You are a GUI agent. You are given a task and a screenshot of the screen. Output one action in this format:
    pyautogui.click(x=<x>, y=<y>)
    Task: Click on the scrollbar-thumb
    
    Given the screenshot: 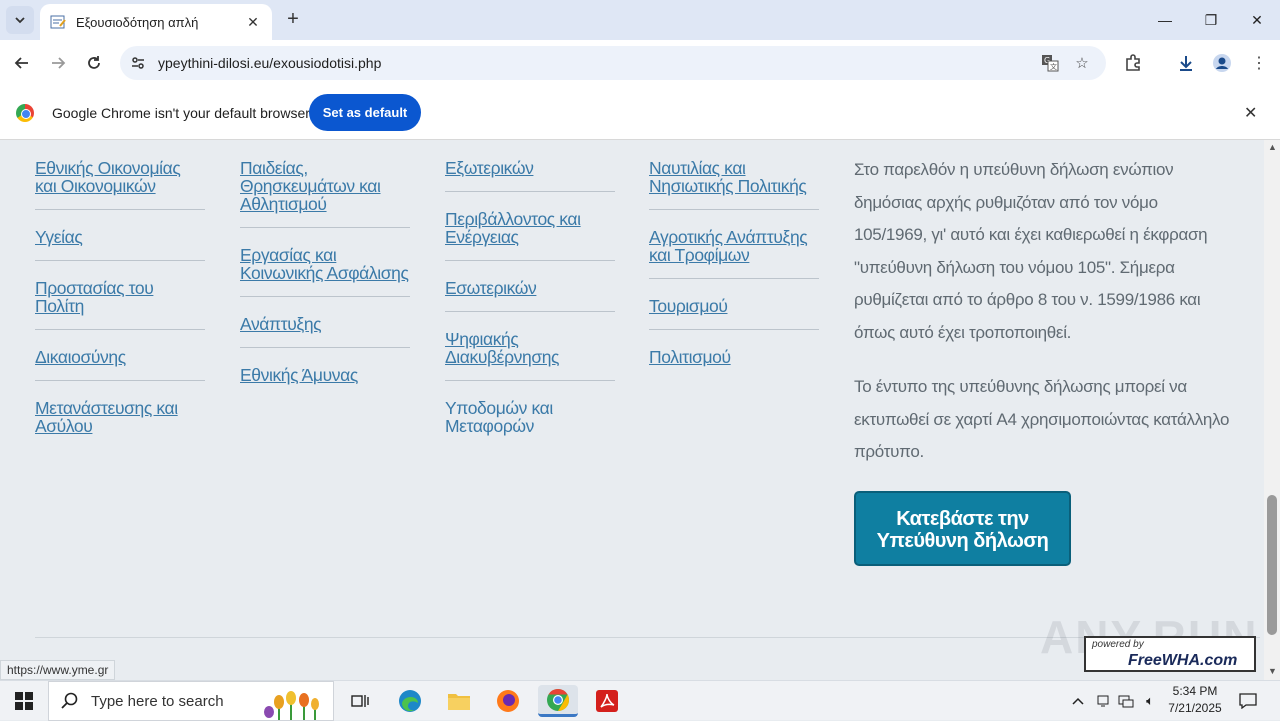 What is the action you would take?
    pyautogui.click(x=1272, y=565)
    